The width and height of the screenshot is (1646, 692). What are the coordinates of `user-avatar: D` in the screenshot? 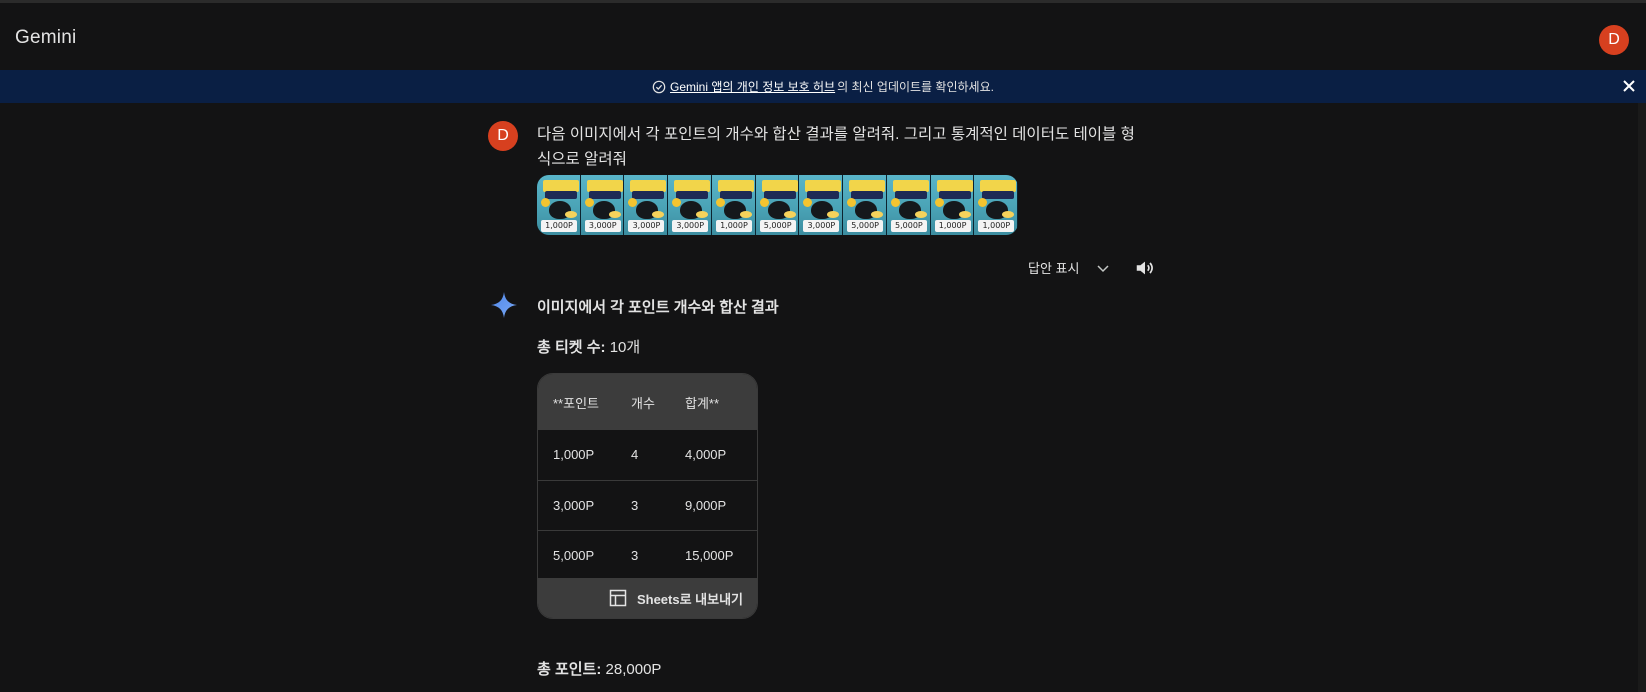 It's located at (503, 136).